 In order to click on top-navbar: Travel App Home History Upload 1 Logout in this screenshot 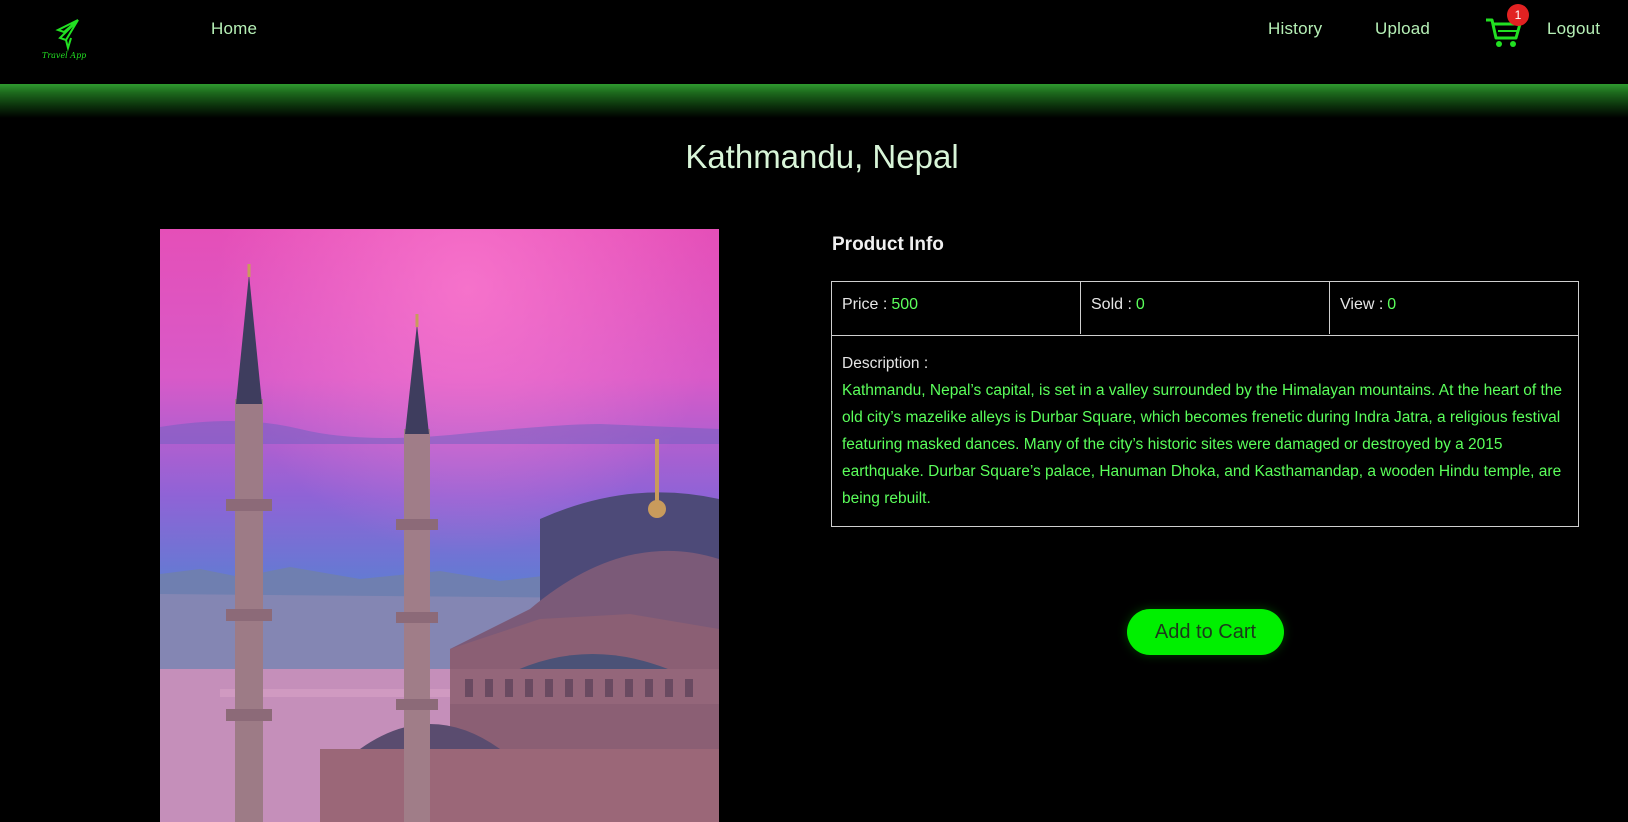, I will do `click(814, 42)`.